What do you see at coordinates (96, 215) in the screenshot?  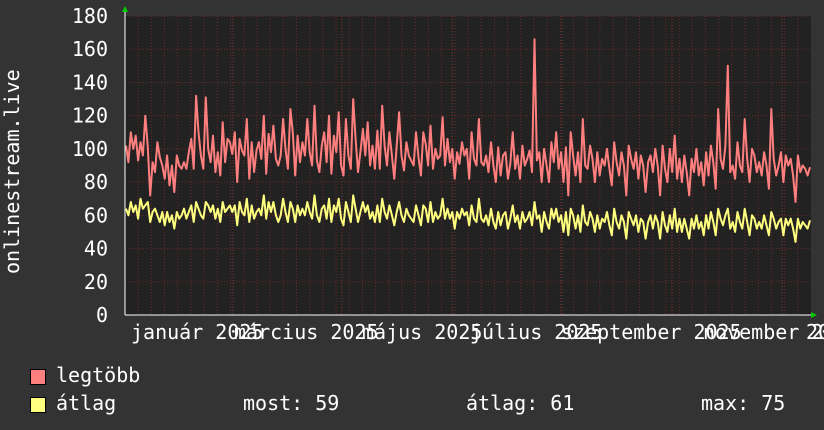 I see `y-tick-label: 60` at bounding box center [96, 215].